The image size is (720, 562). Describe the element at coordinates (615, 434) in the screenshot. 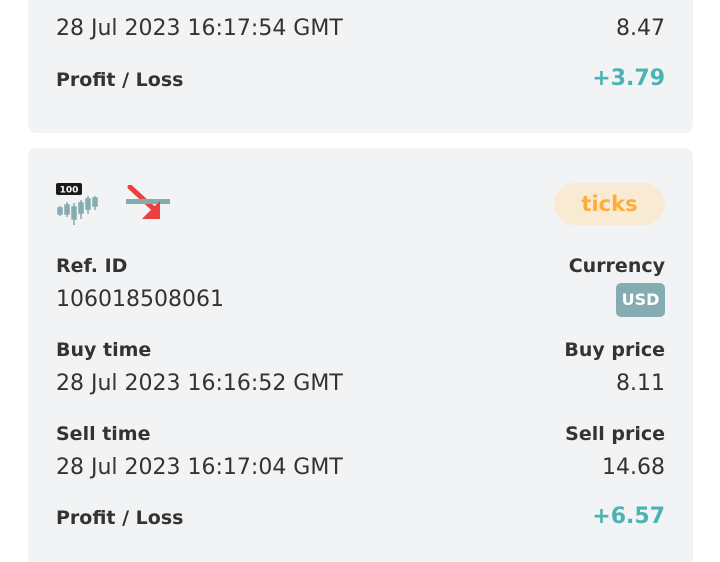

I see `sell-price-label: Sell price` at that location.